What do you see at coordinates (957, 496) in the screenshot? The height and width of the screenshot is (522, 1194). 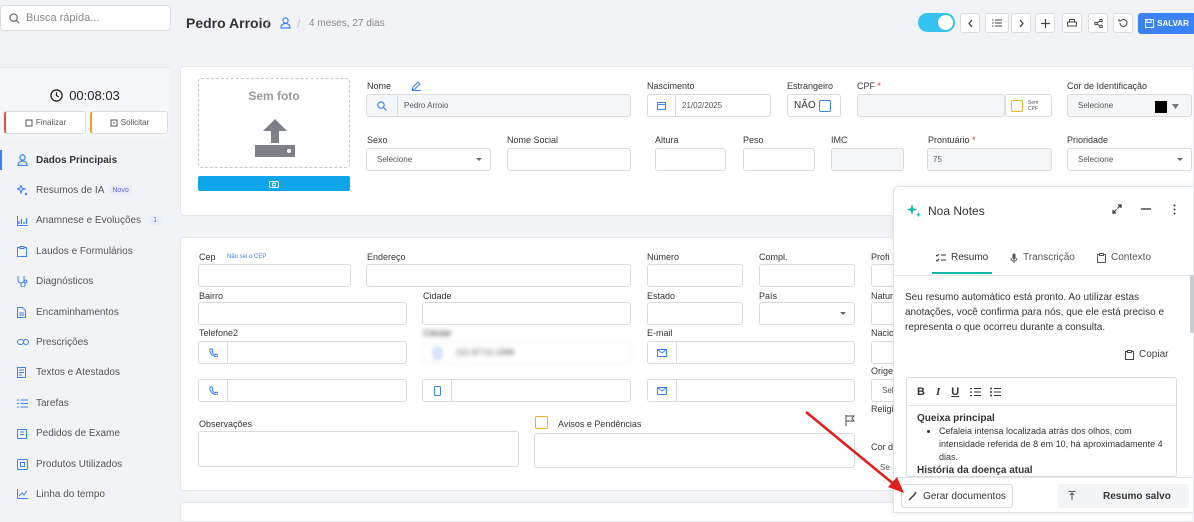 I see `generate-documents-button: Gerar documentos` at bounding box center [957, 496].